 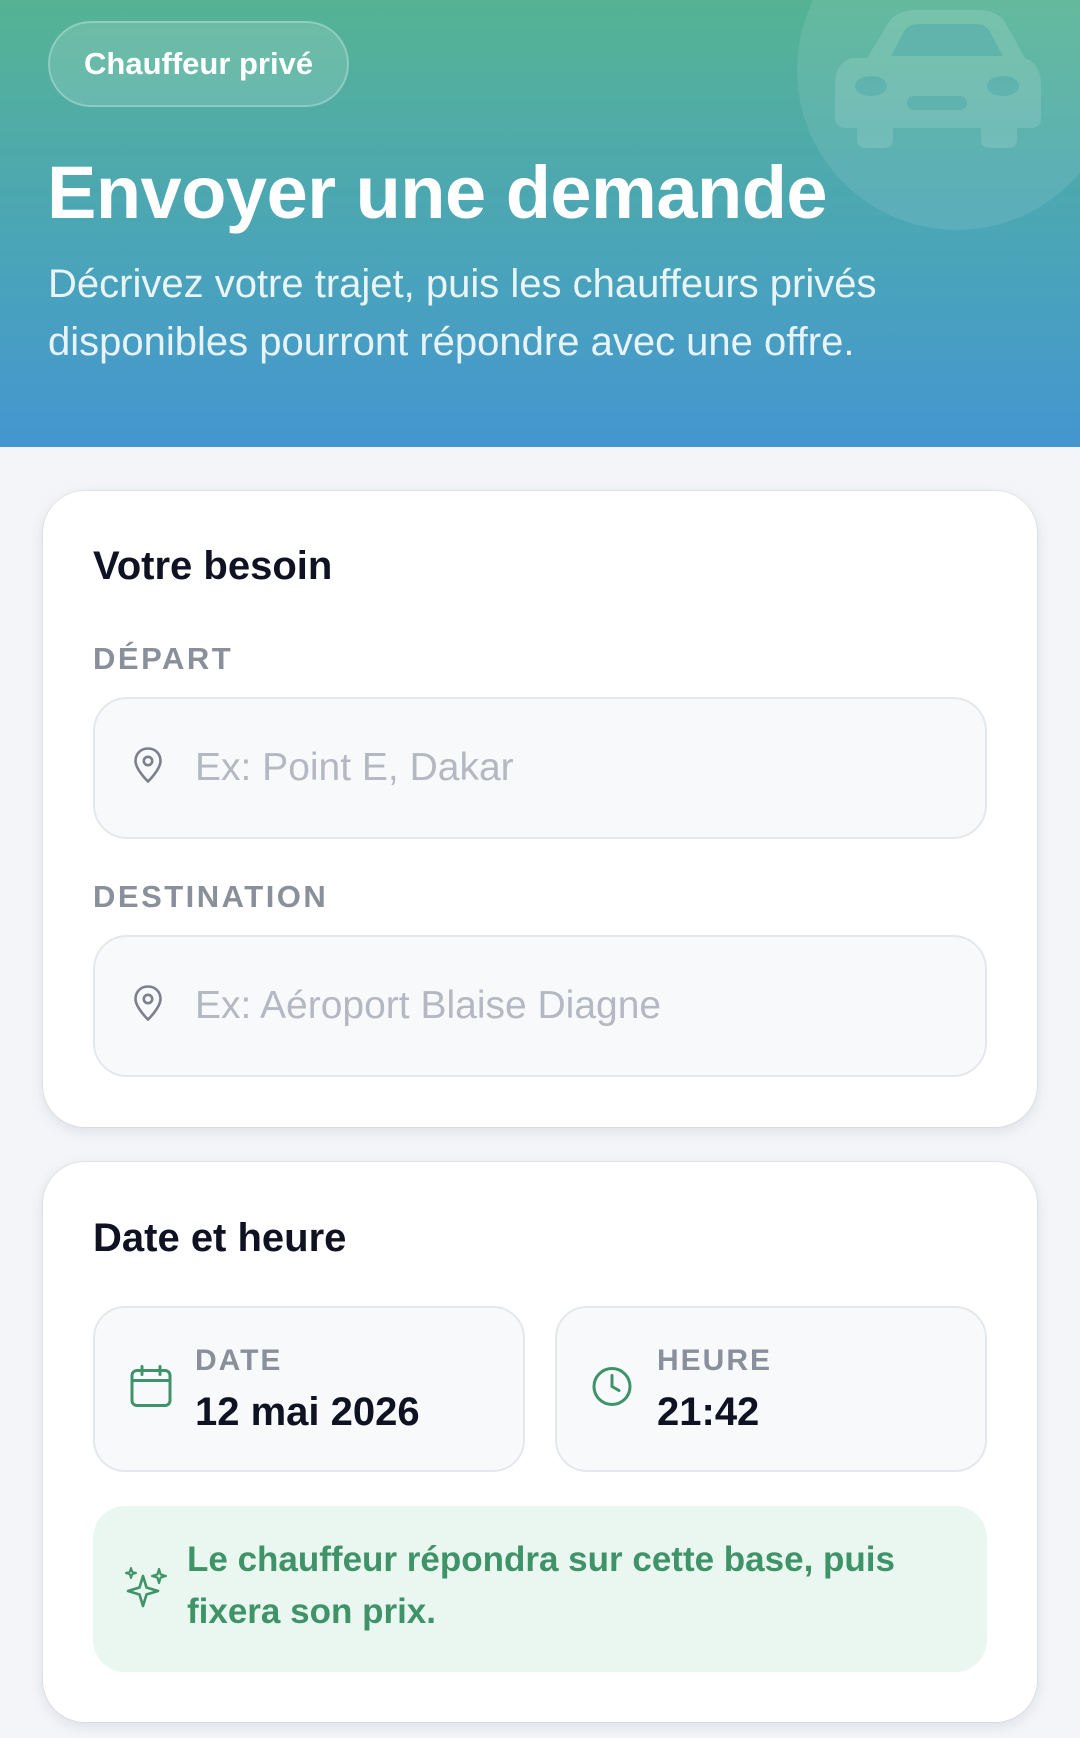 What do you see at coordinates (612, 1389) in the screenshot?
I see `clock-icon` at bounding box center [612, 1389].